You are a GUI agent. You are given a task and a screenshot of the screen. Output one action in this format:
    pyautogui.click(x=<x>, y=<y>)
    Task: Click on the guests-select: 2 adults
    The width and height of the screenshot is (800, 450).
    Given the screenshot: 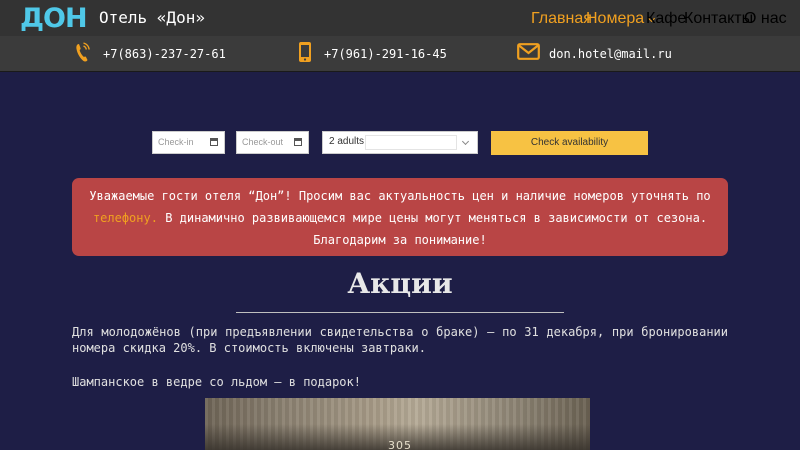 What is the action you would take?
    pyautogui.click(x=400, y=142)
    